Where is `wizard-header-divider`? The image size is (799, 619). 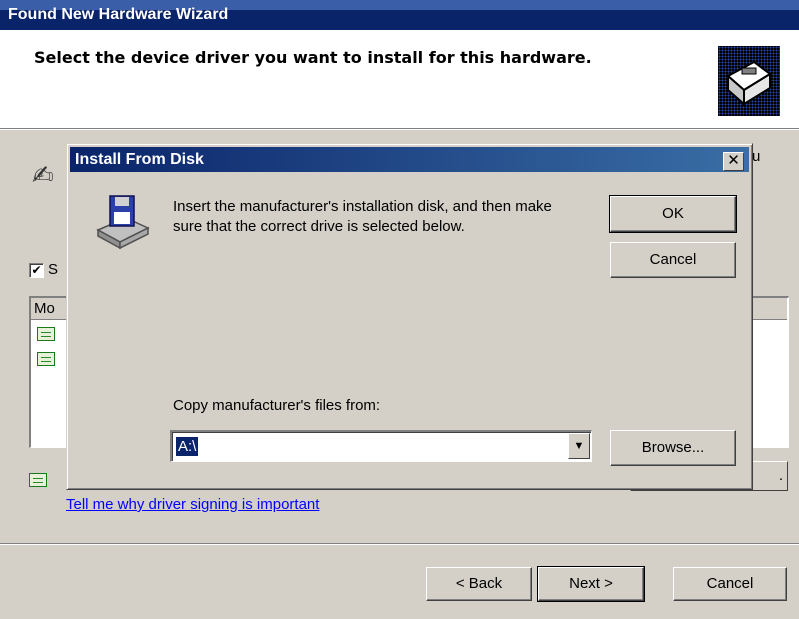
wizard-header-divider is located at coordinates (399, 129).